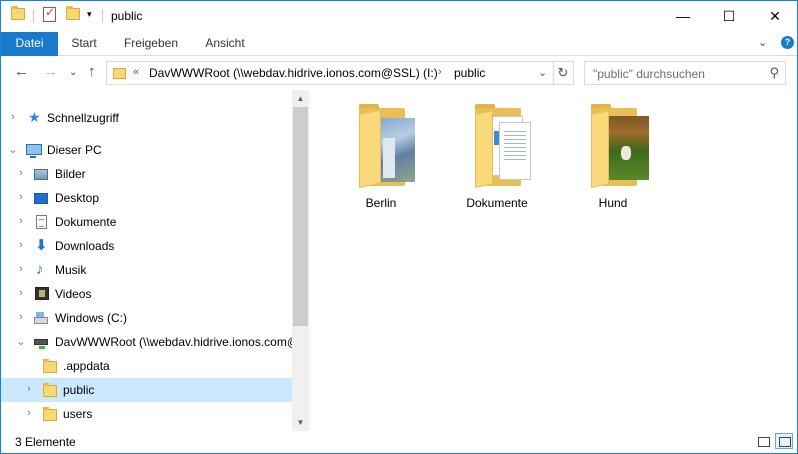 The height and width of the screenshot is (454, 798). I want to click on close-button: ✕, so click(774, 16).